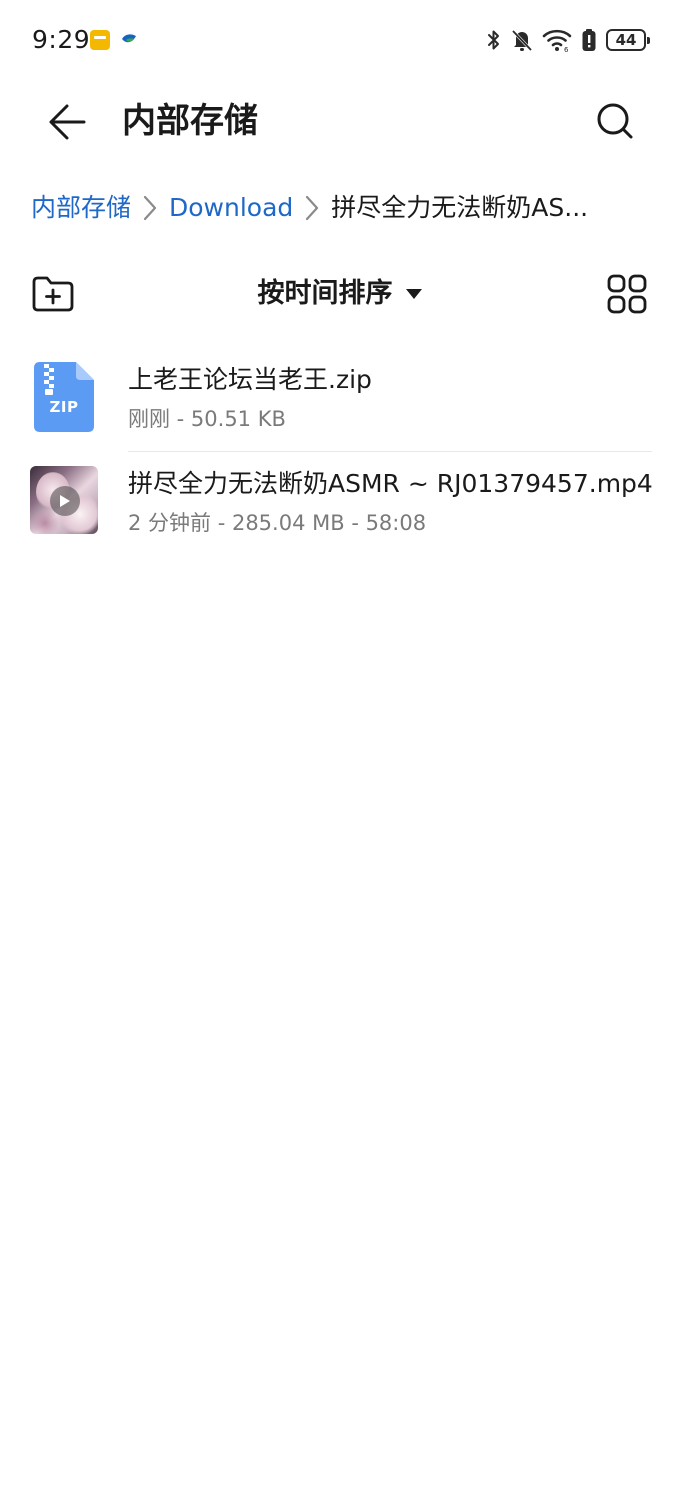  I want to click on wifi-icon: 6, so click(557, 40).